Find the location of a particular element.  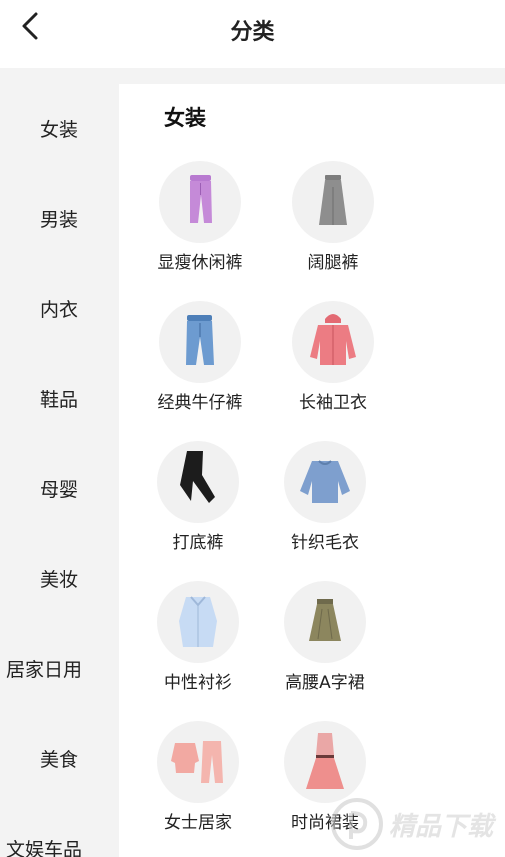

category-item: 阔腿裤 is located at coordinates (333, 223).